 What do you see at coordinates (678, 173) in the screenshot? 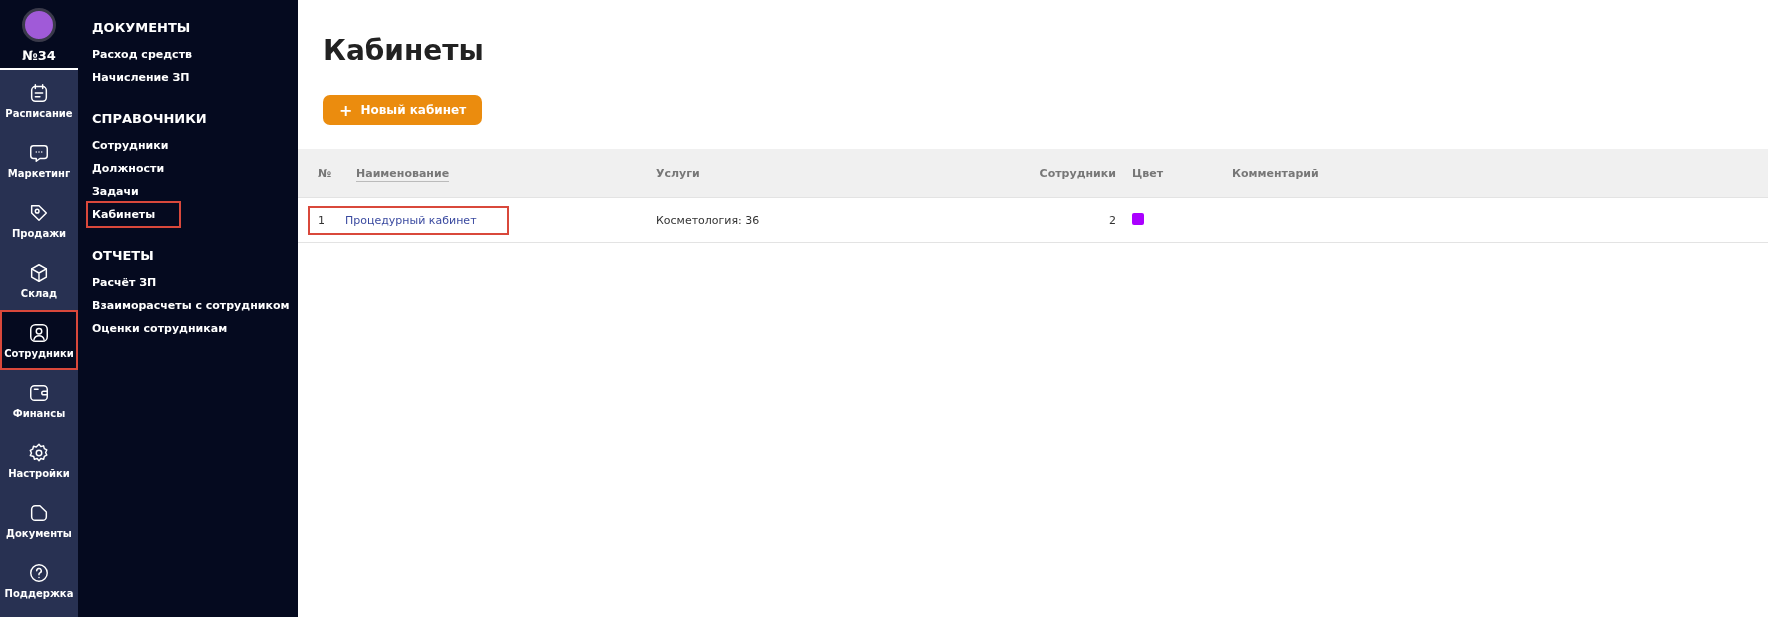
I see `column-header: Услуги` at bounding box center [678, 173].